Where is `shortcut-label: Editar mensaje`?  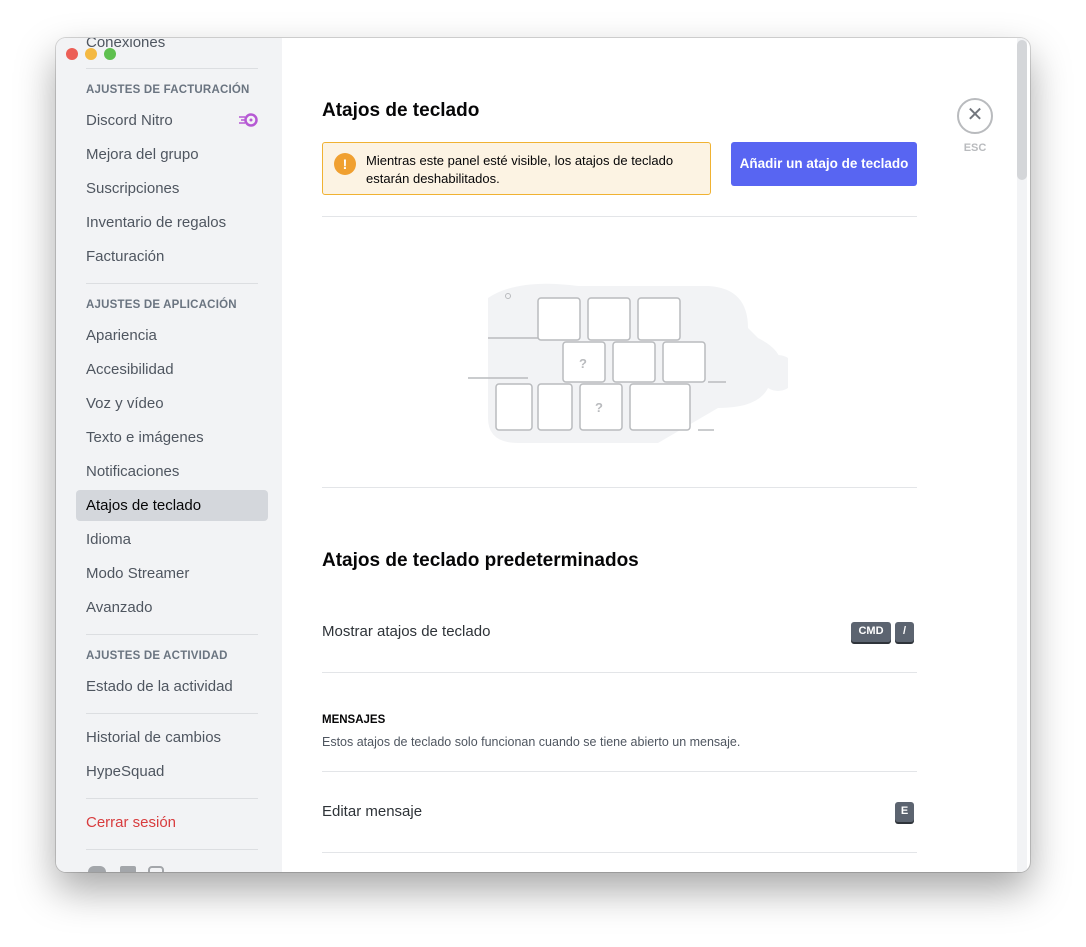 shortcut-label: Editar mensaje is located at coordinates (372, 811).